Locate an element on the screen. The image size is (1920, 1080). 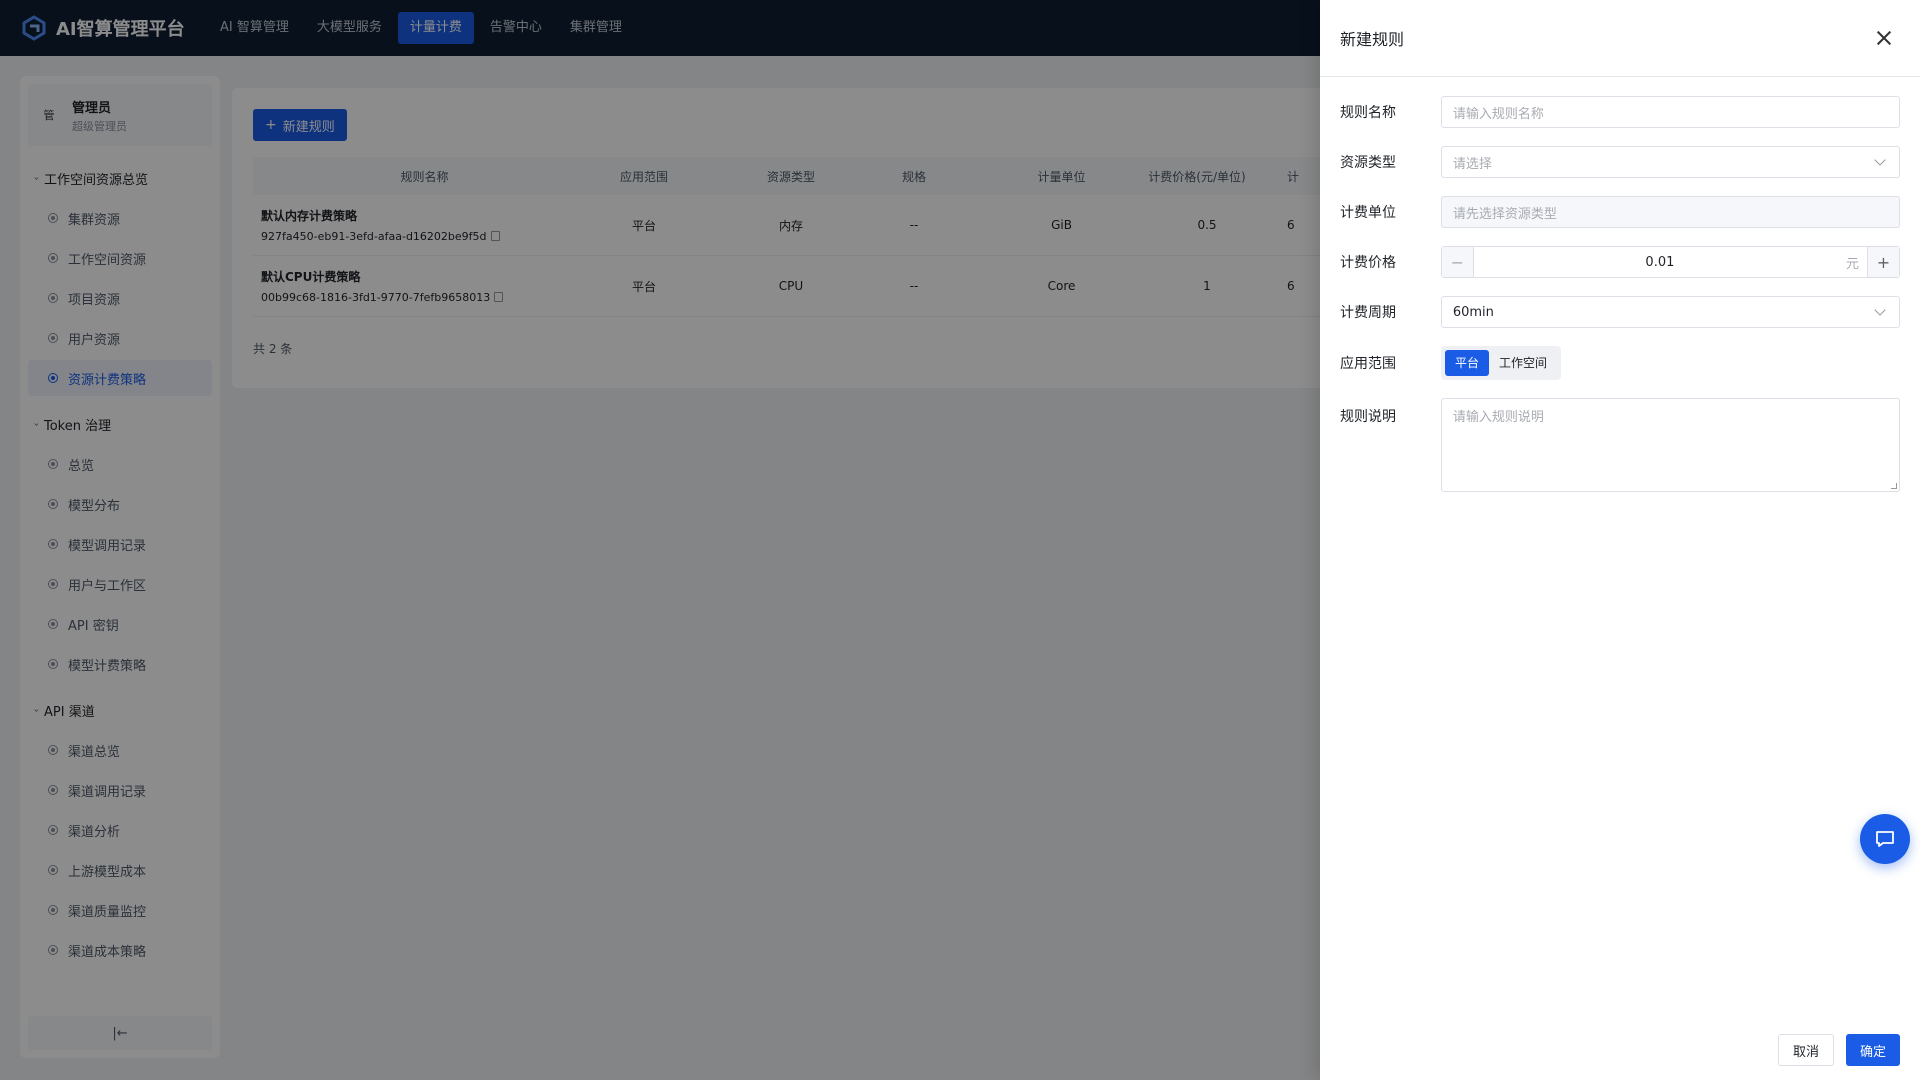
description-textarea: 请输入规则说明 is located at coordinates (1670, 445).